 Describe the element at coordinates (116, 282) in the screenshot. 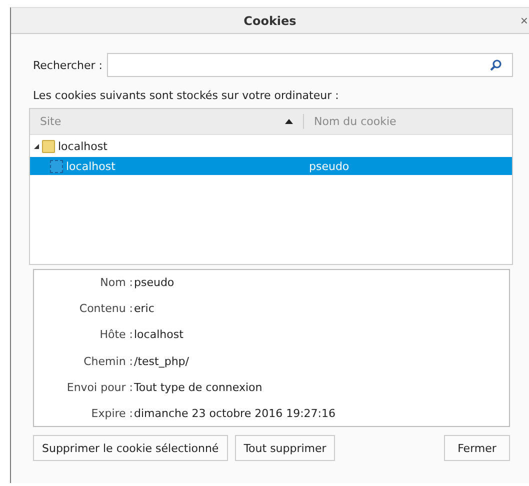

I see `field-label: Nom :` at that location.